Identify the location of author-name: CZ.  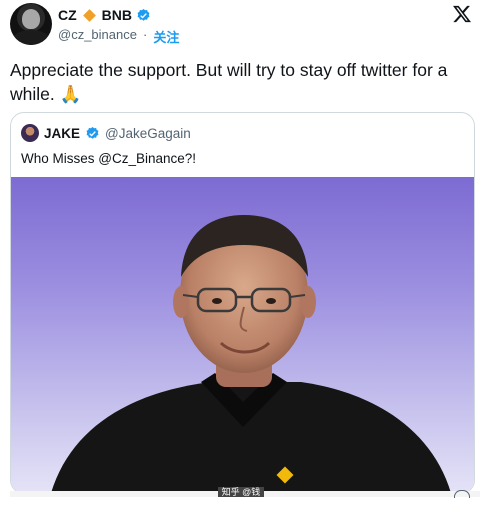
(67, 15).